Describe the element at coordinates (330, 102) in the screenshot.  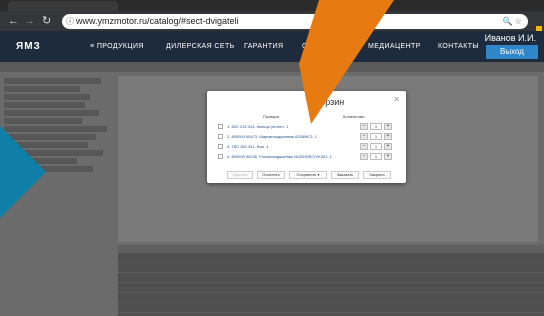
I see `cart-title: Корзин` at that location.